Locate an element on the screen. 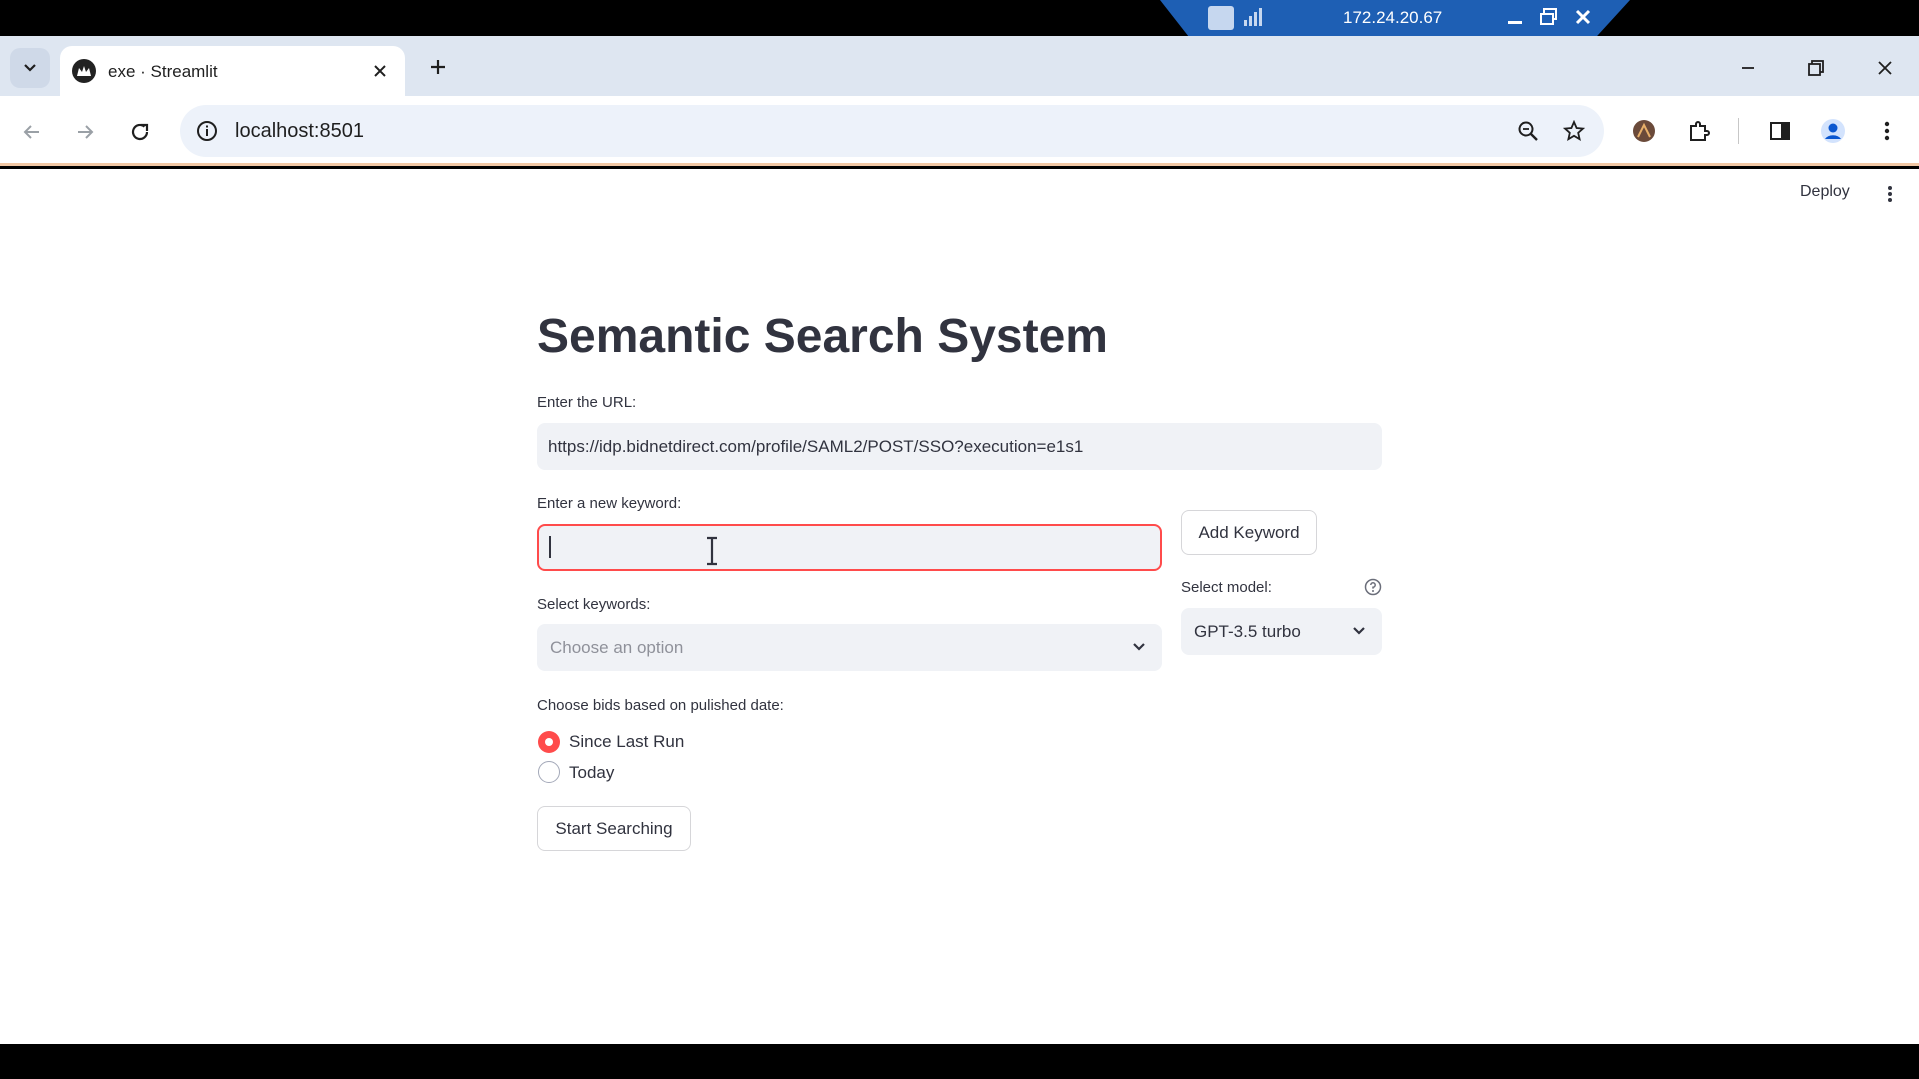 The width and height of the screenshot is (1919, 1079). remote-restore-icon is located at coordinates (1549, 17).